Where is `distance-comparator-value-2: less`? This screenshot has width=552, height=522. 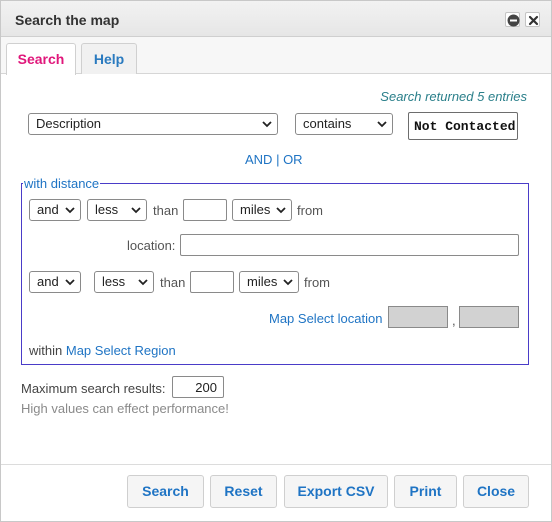
distance-comparator-value-2: less is located at coordinates (114, 281).